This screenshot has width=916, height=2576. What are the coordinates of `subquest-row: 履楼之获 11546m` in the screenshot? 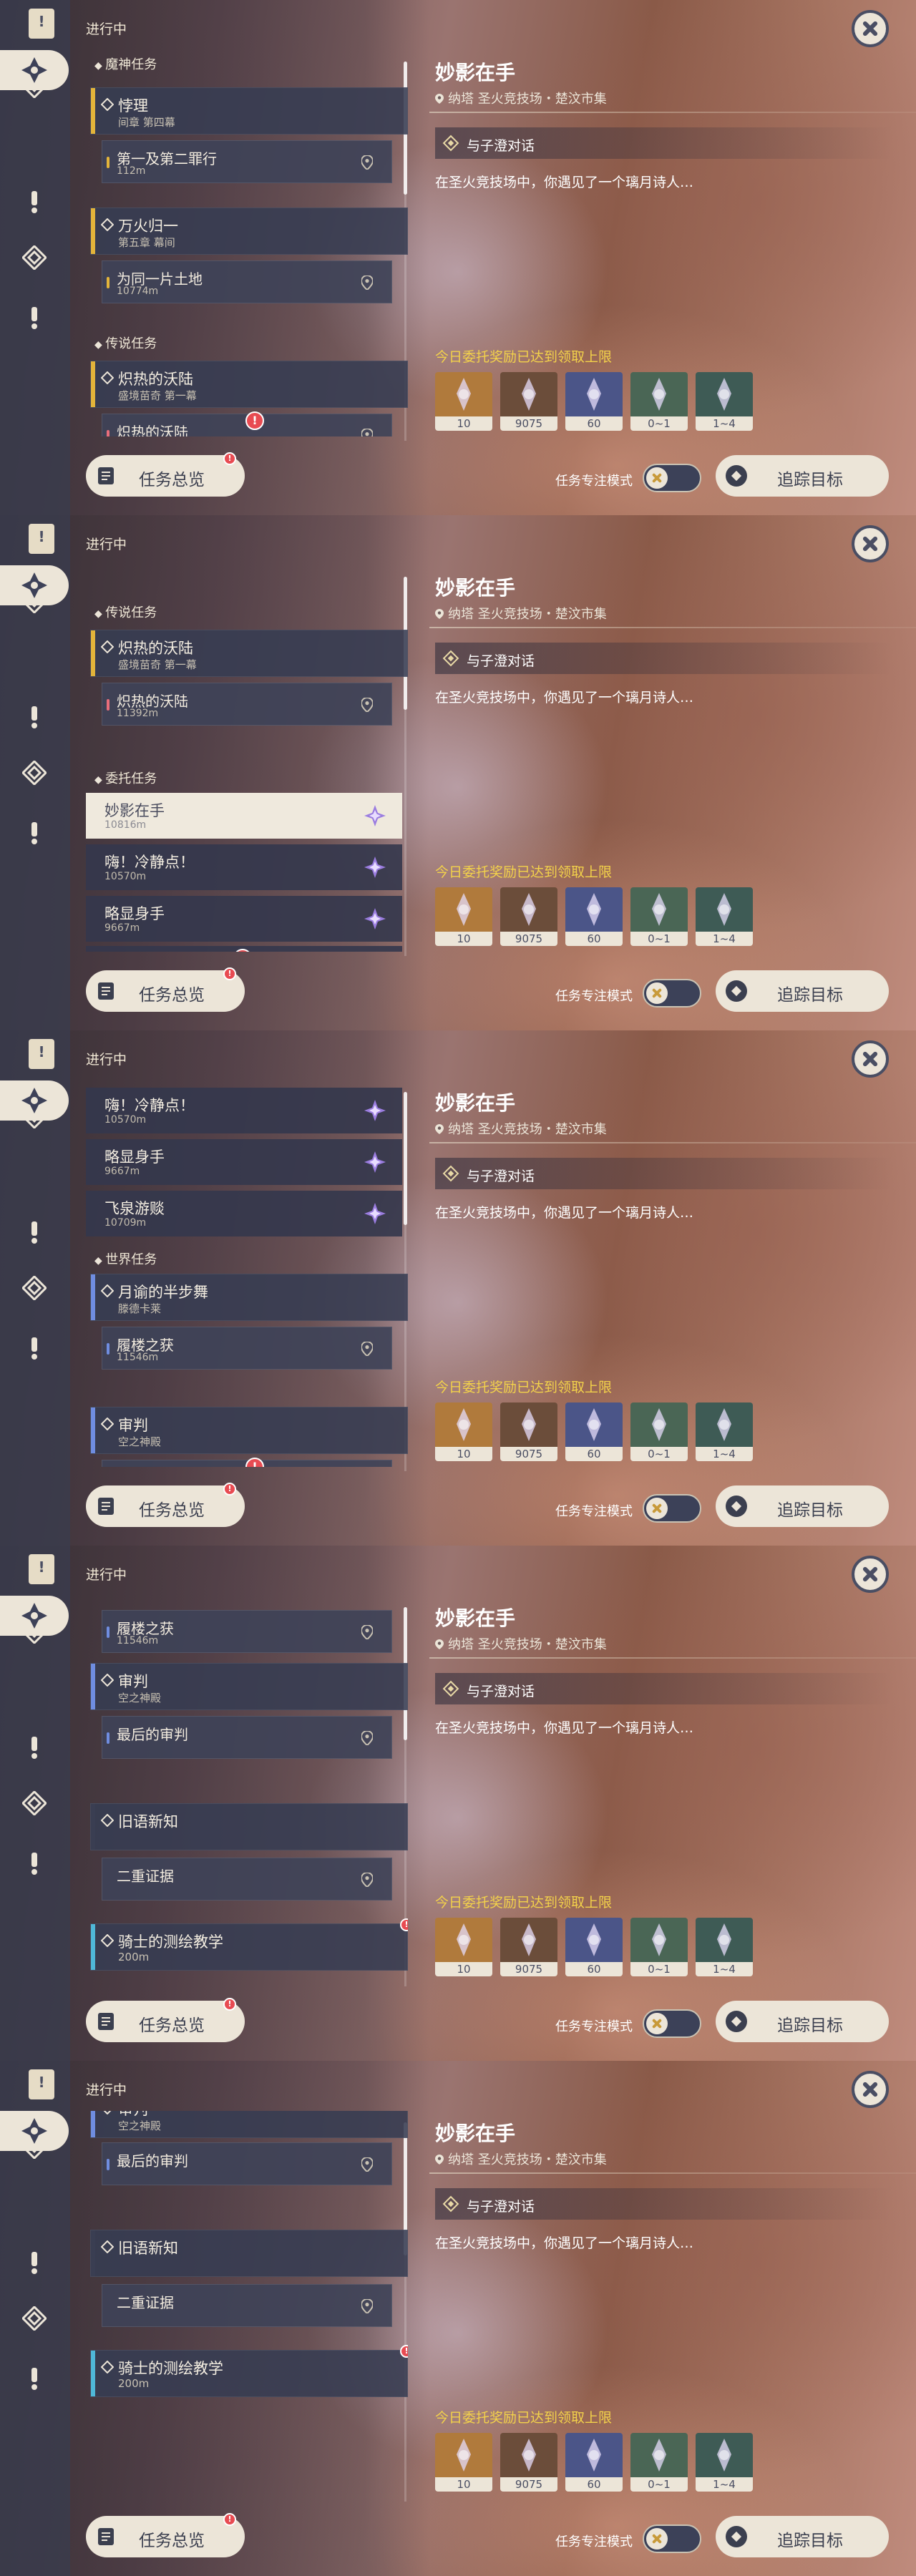 It's located at (247, 1631).